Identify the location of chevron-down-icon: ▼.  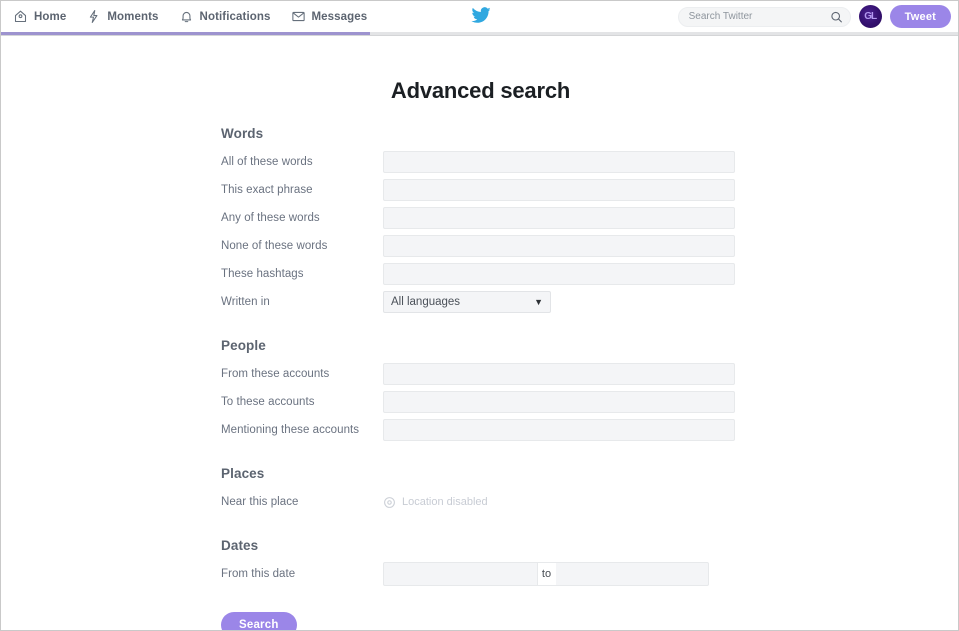
(538, 301).